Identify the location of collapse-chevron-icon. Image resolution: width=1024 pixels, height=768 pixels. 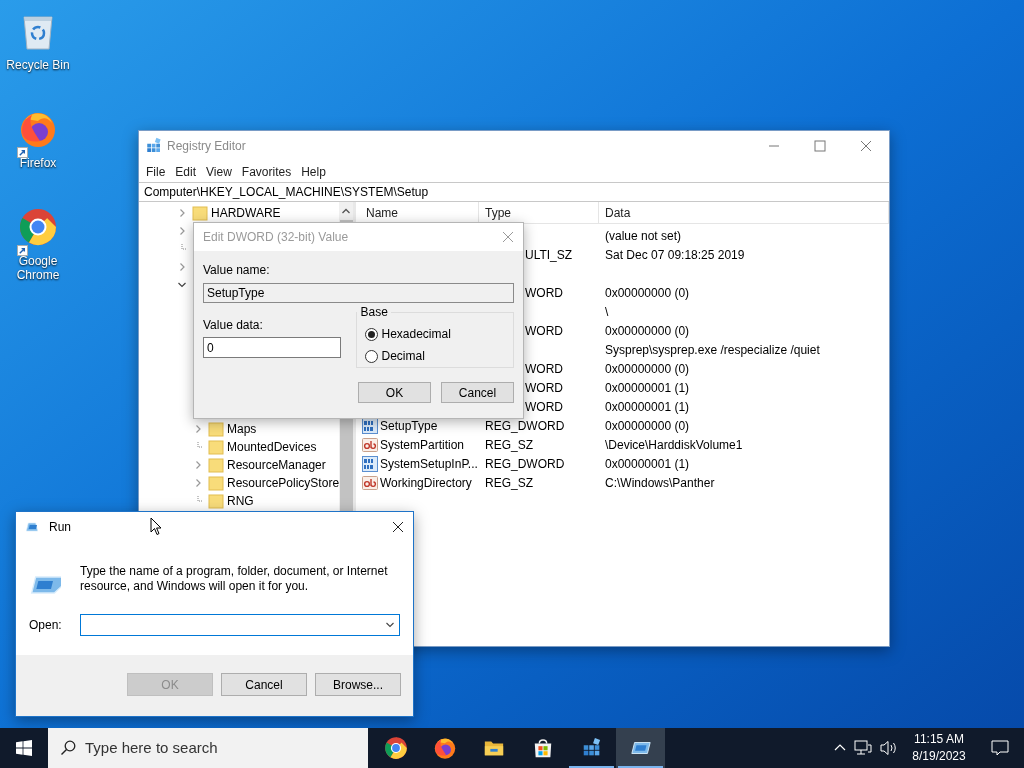
(182, 285).